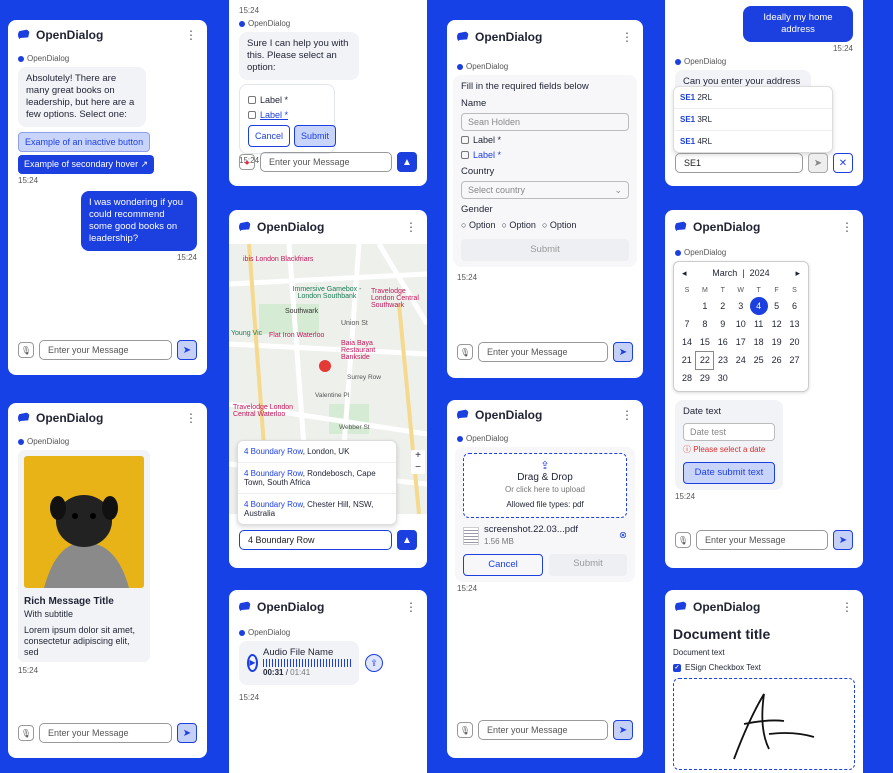  Describe the element at coordinates (307, 663) in the screenshot. I see `waveform` at that location.